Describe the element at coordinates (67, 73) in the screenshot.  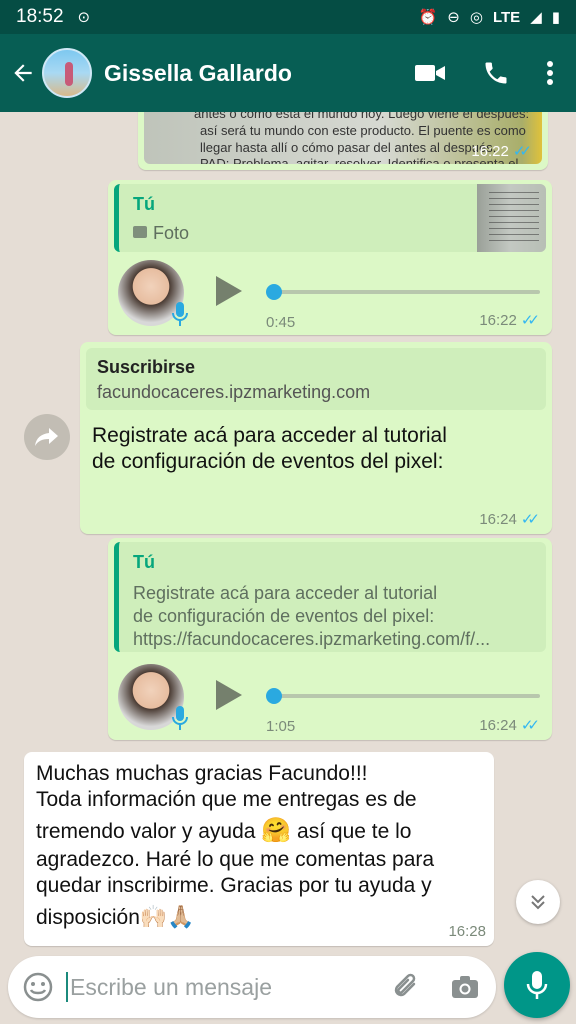
I see `contact-avatar` at that location.